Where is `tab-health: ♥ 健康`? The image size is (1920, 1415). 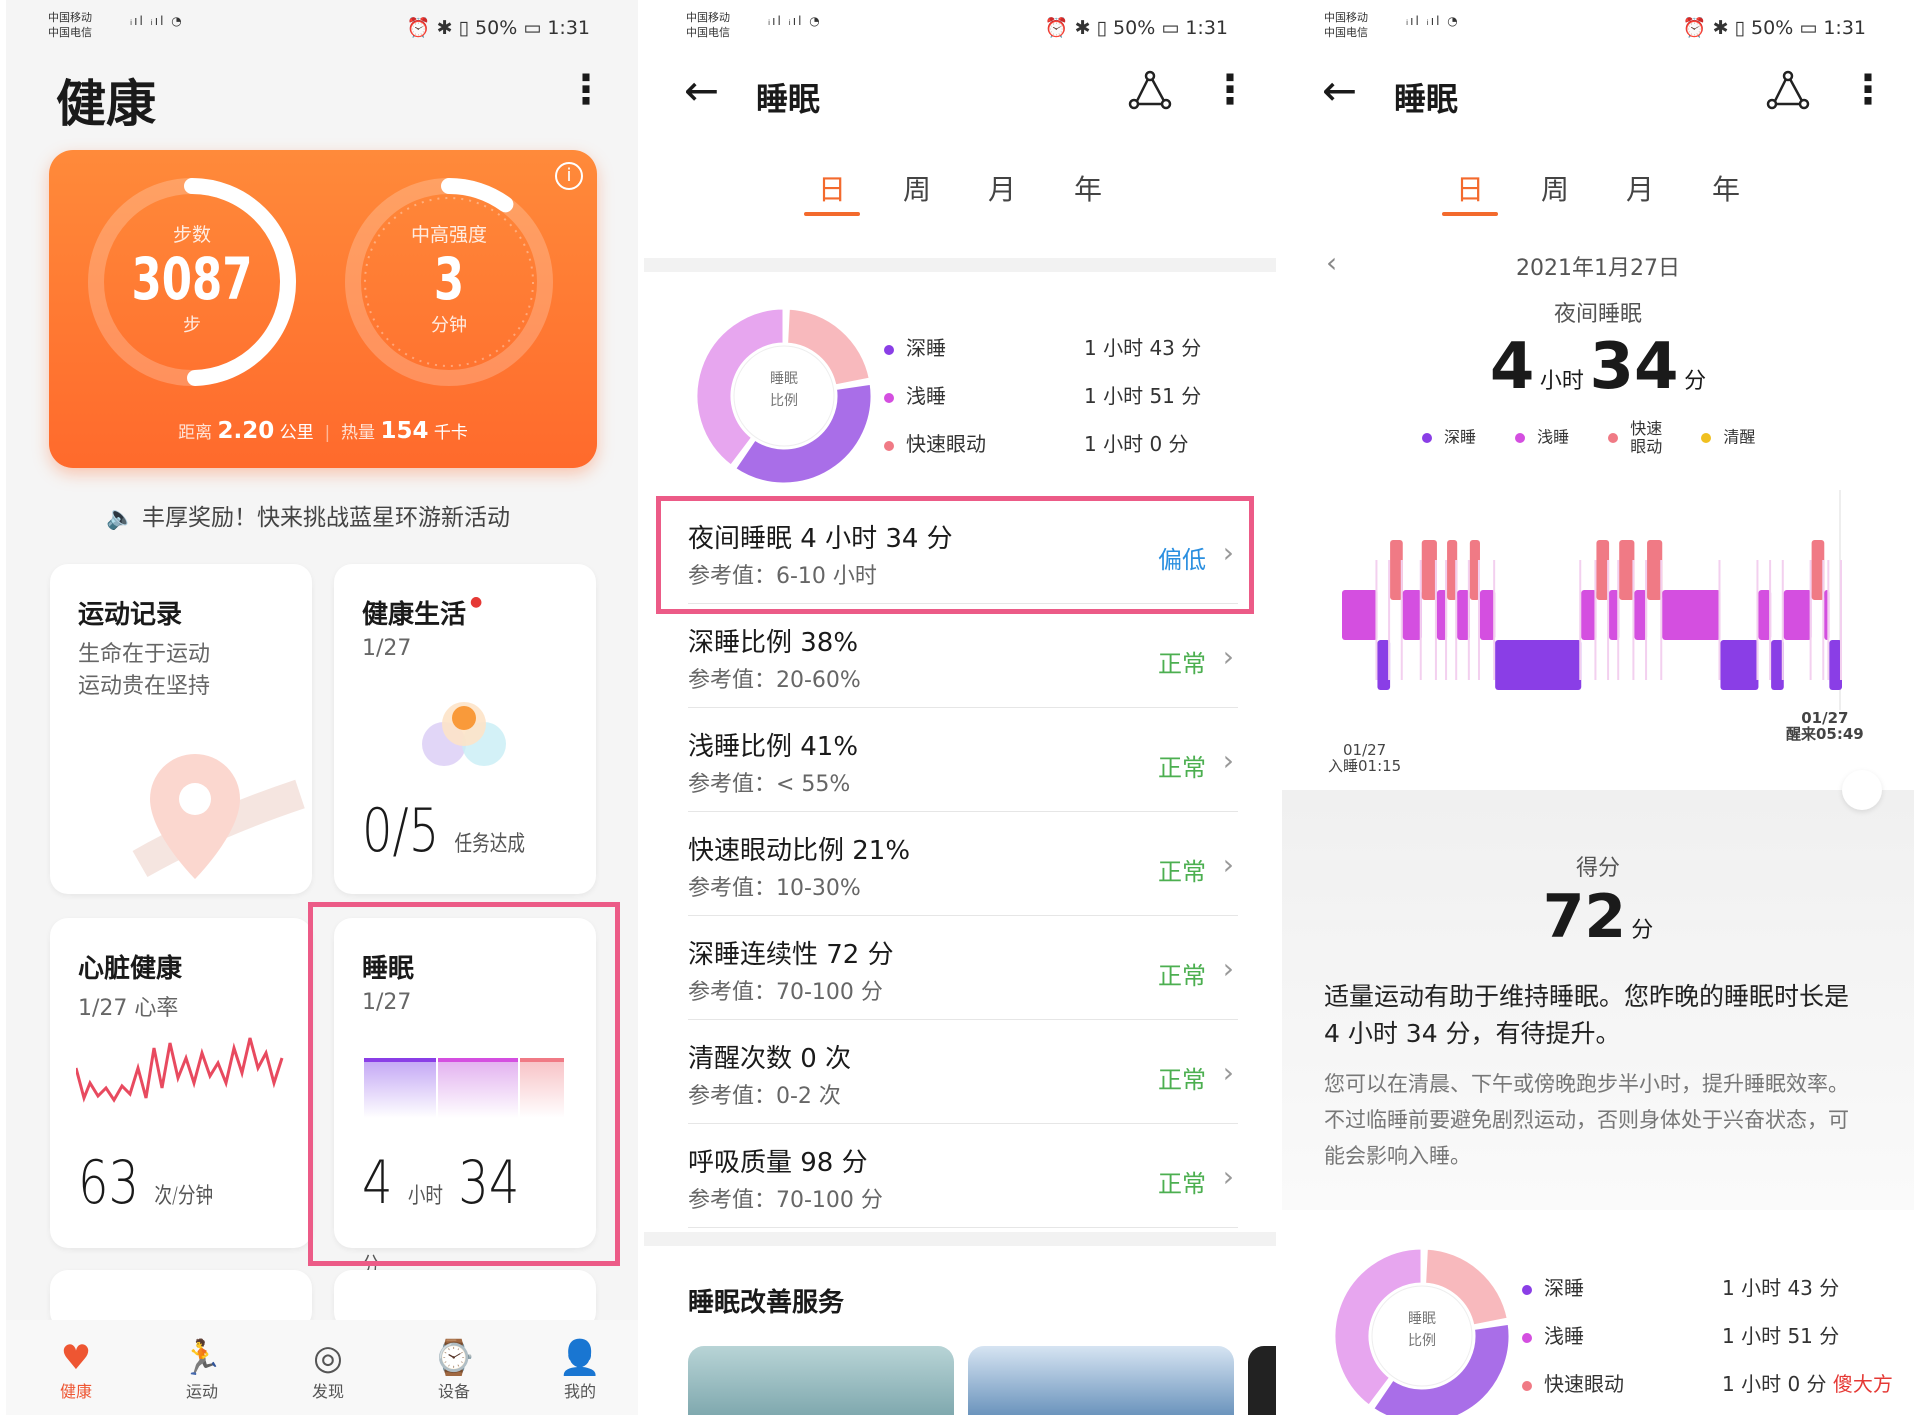 tab-health: ♥ 健康 is located at coordinates (76, 1370).